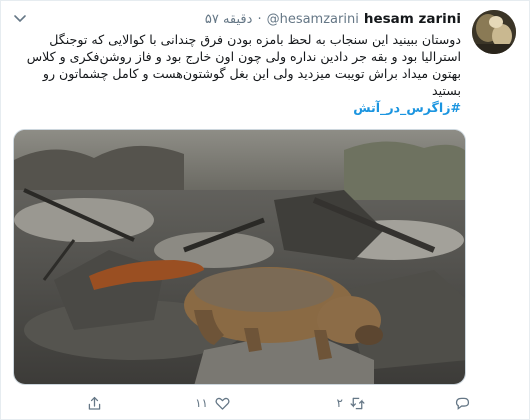 This screenshot has width=530, height=420. What do you see at coordinates (313, 19) in the screenshot?
I see `user-handle: @hesamzarini` at bounding box center [313, 19].